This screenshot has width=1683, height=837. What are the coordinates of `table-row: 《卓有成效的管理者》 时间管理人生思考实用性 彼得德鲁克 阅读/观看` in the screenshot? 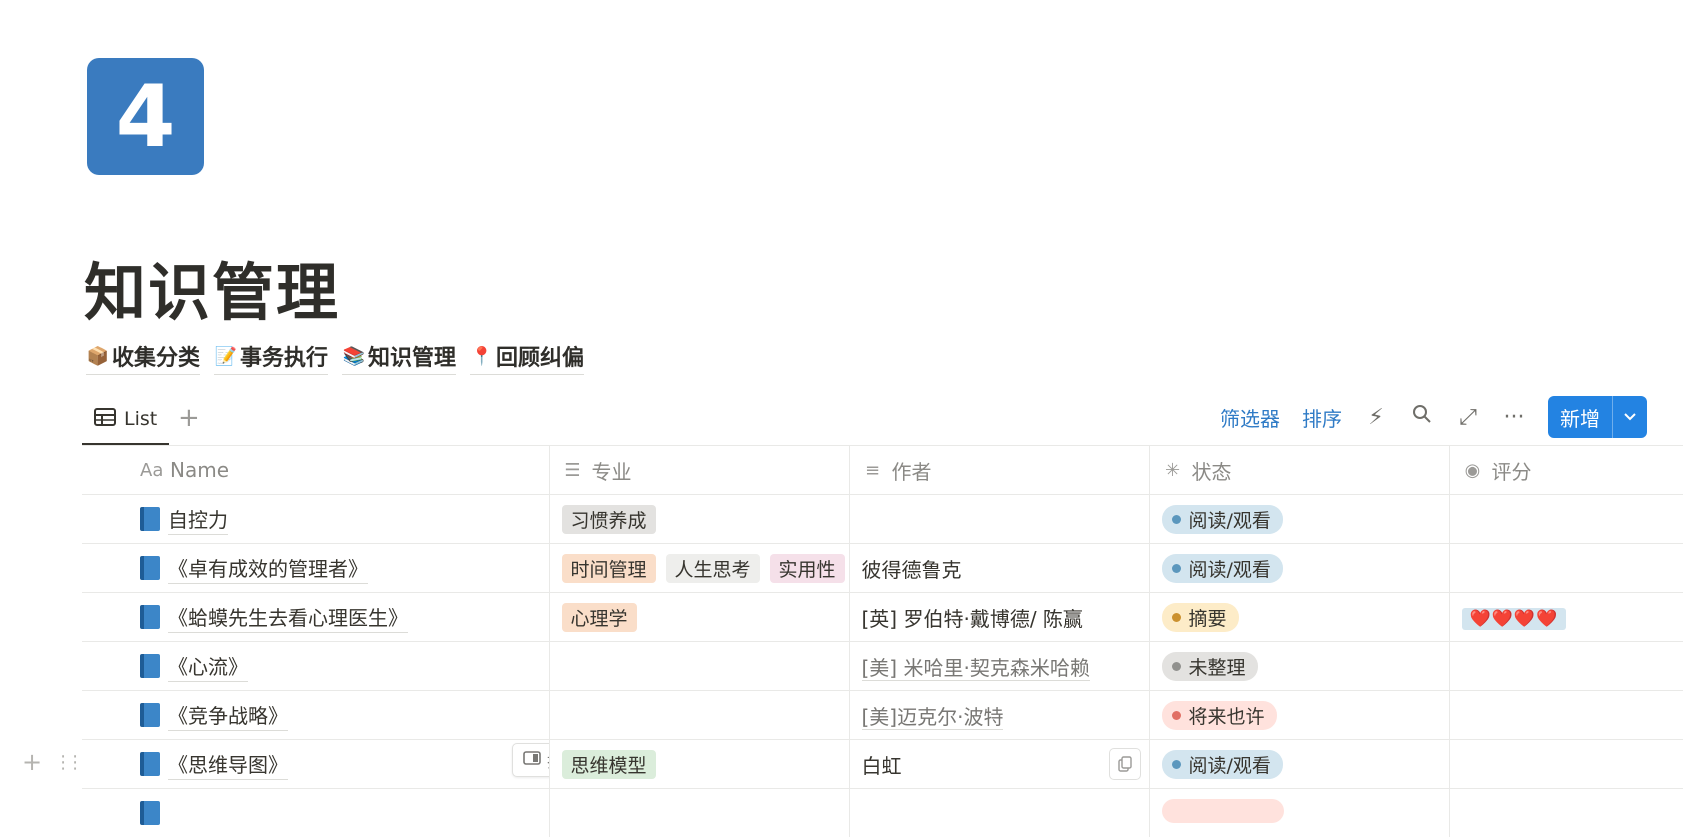 It's located at (882, 568).